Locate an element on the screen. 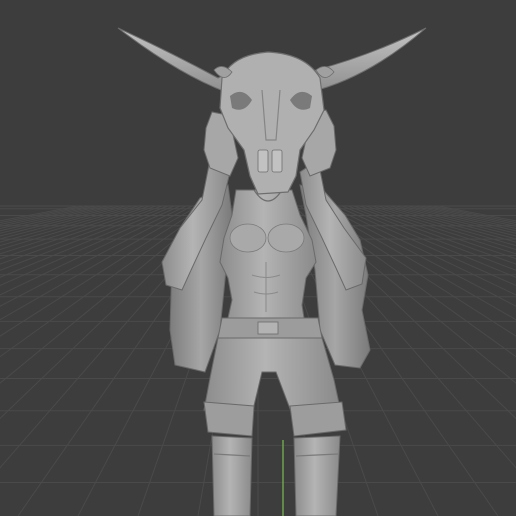  torso-tank-top is located at coordinates (268, 254).